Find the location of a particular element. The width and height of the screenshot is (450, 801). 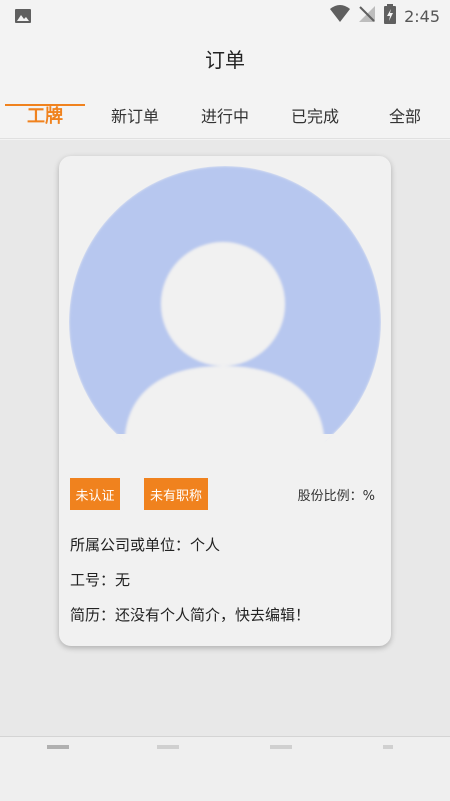

tab-divider is located at coordinates (225, 138).